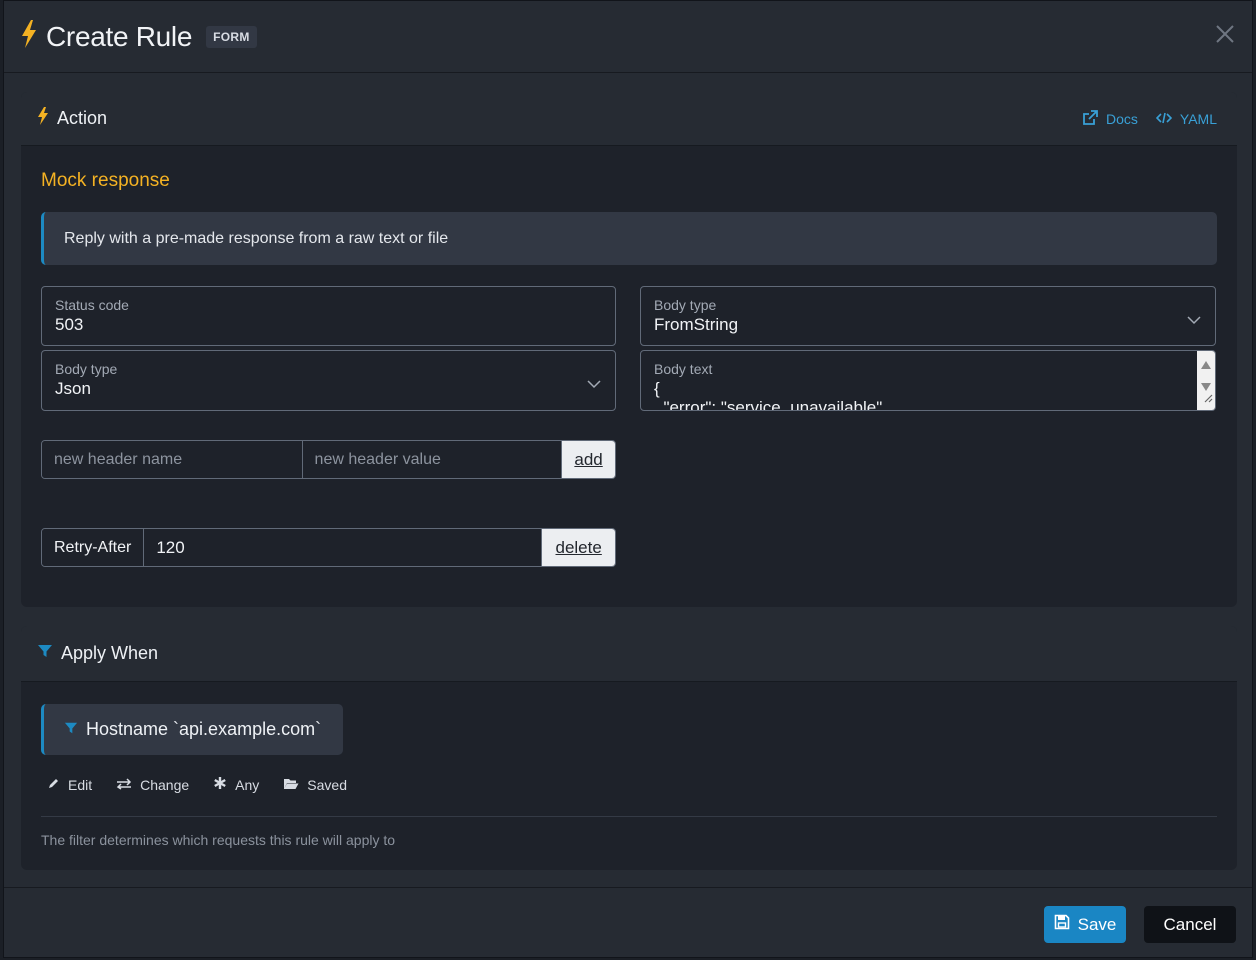  I want to click on modal-title: Create Rule, so click(119, 36).